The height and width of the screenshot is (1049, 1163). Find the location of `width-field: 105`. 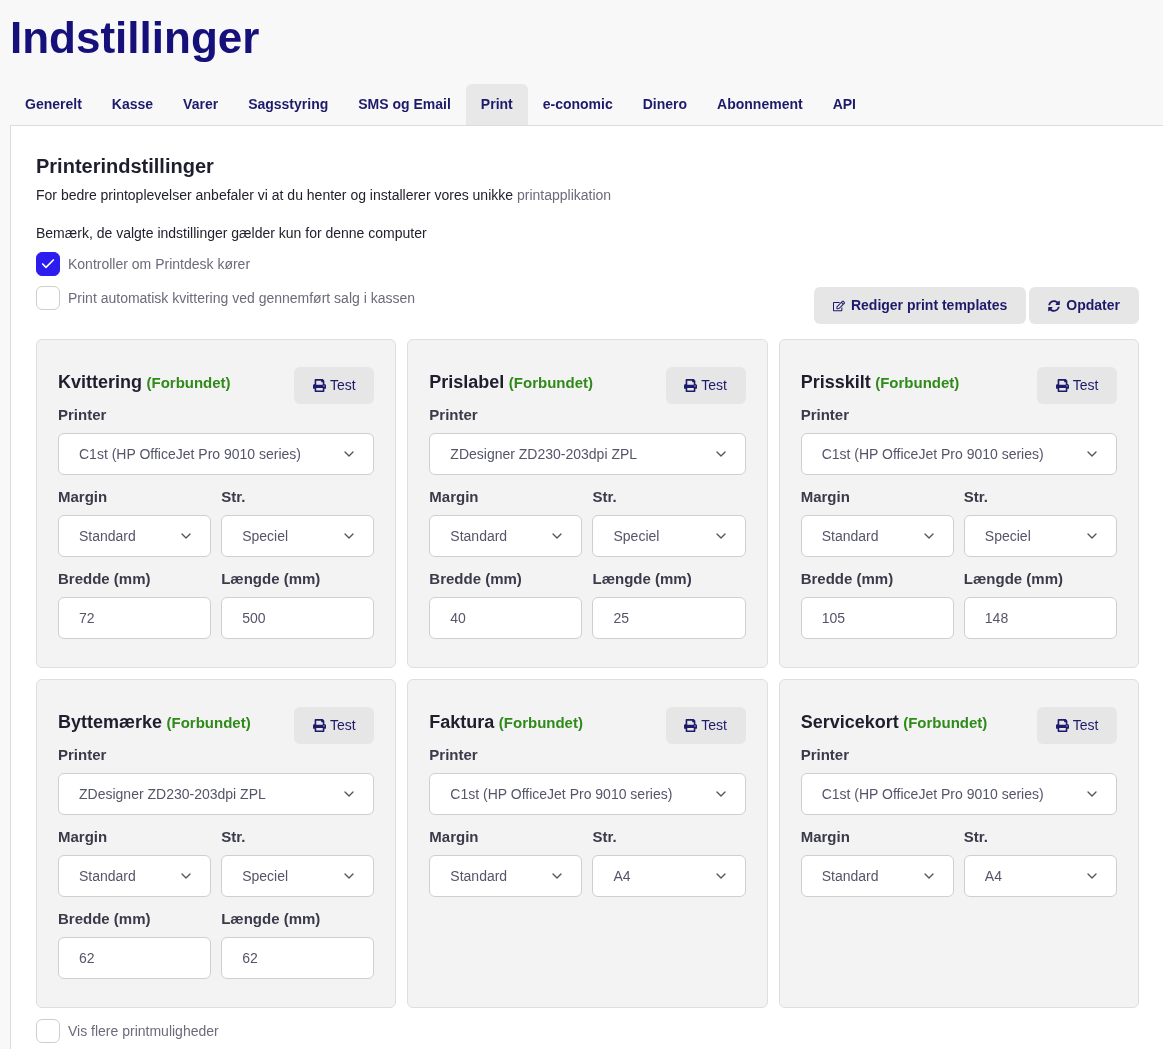

width-field: 105 is located at coordinates (877, 618).